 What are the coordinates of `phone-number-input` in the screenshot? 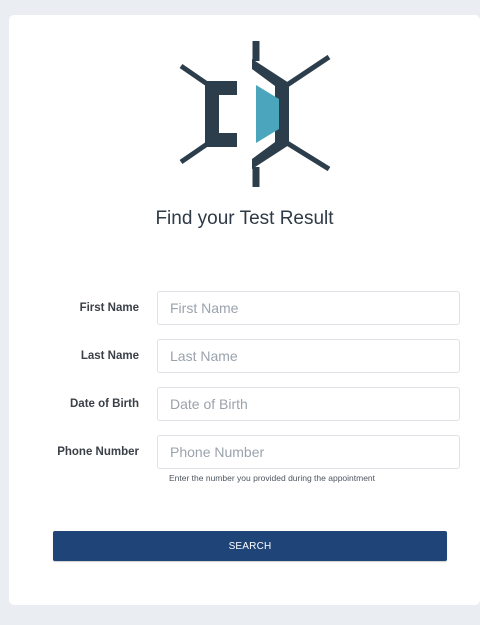 It's located at (308, 452).